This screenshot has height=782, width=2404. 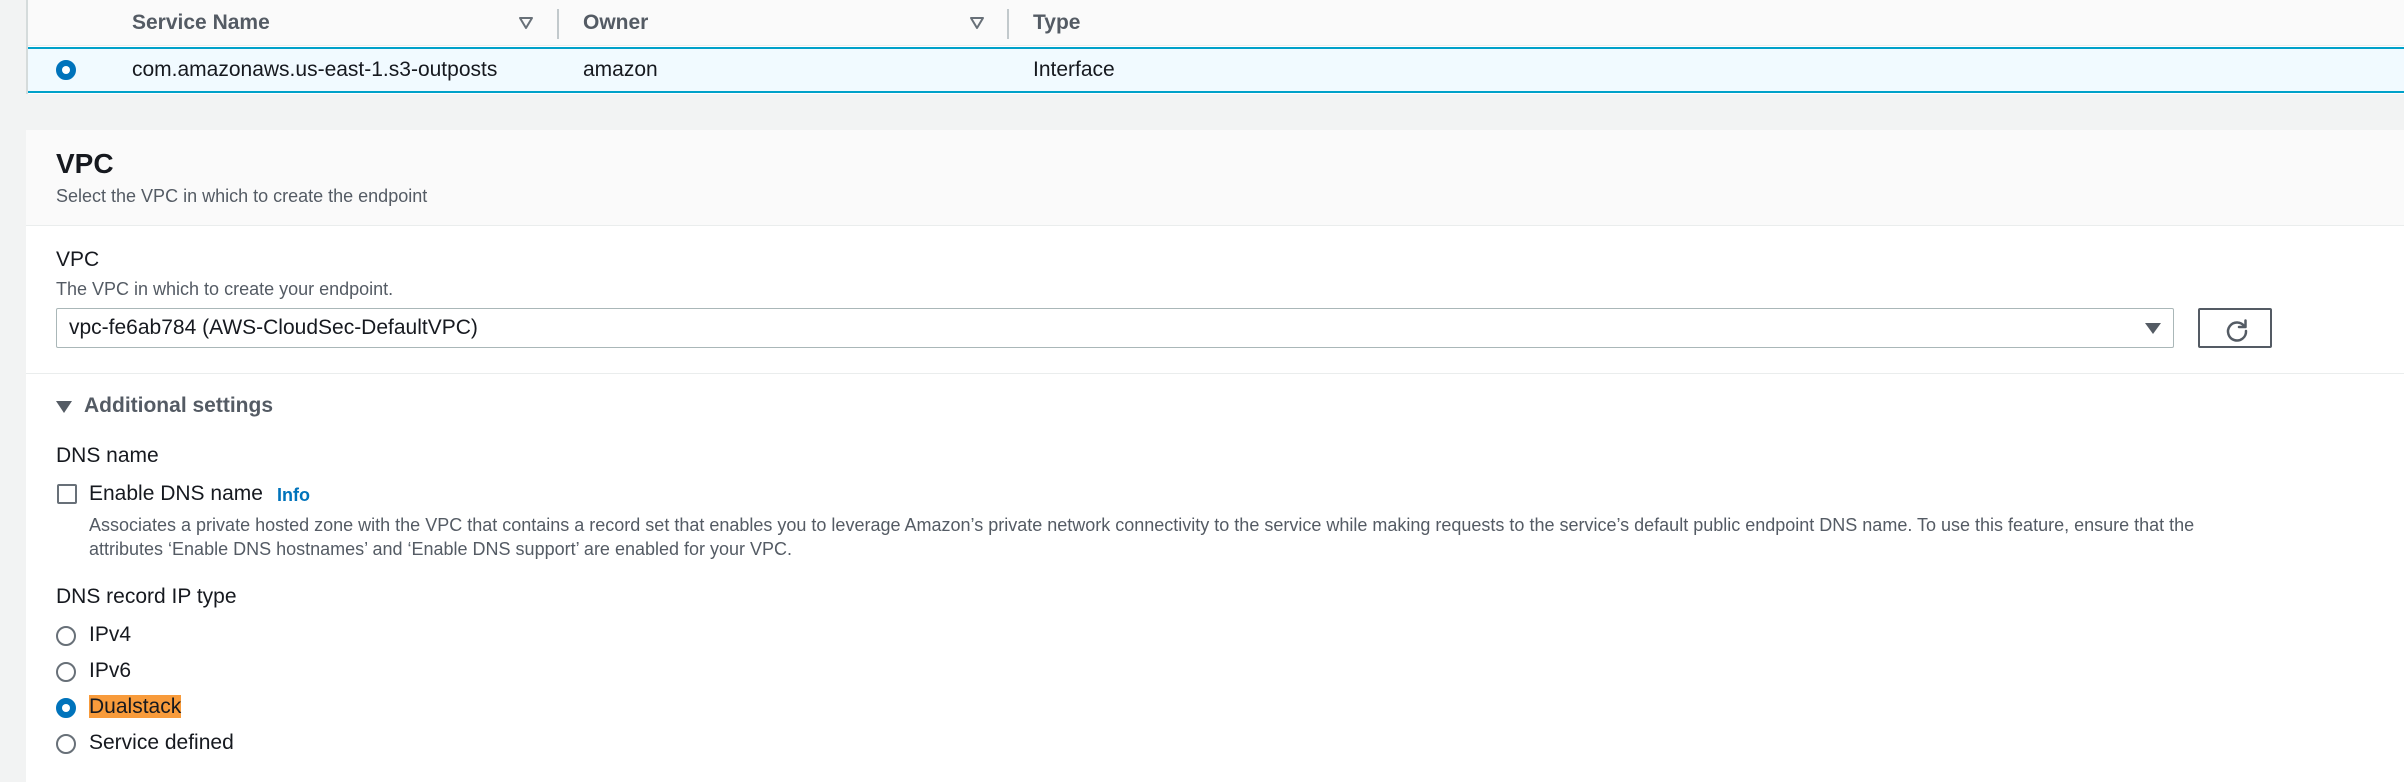 What do you see at coordinates (1074, 69) in the screenshot?
I see `type-cell: Interface` at bounding box center [1074, 69].